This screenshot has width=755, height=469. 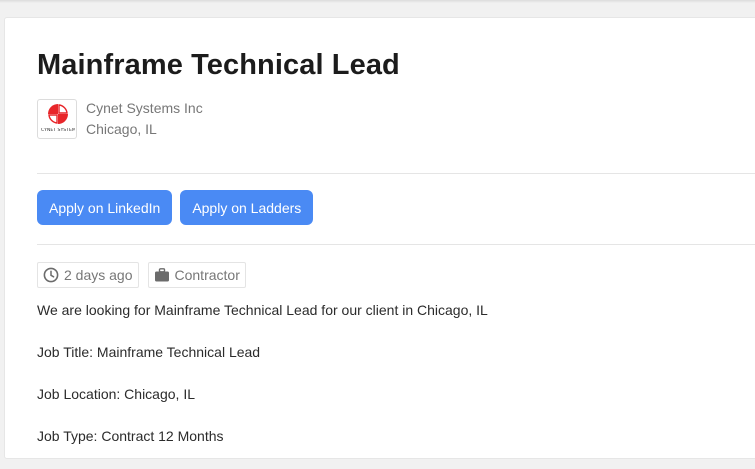 I want to click on apply-buttons: Apply on LinkedIn Apply on Ladders, so click(x=175, y=207).